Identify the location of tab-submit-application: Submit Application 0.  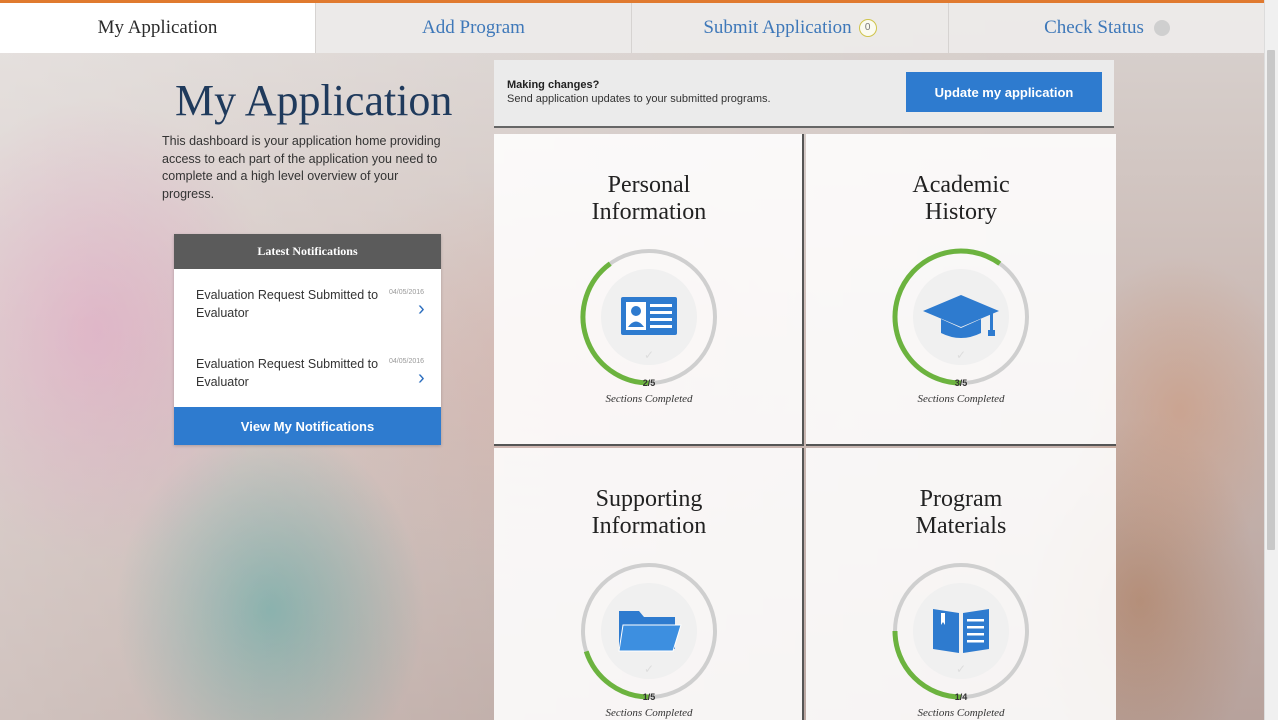
(789, 28).